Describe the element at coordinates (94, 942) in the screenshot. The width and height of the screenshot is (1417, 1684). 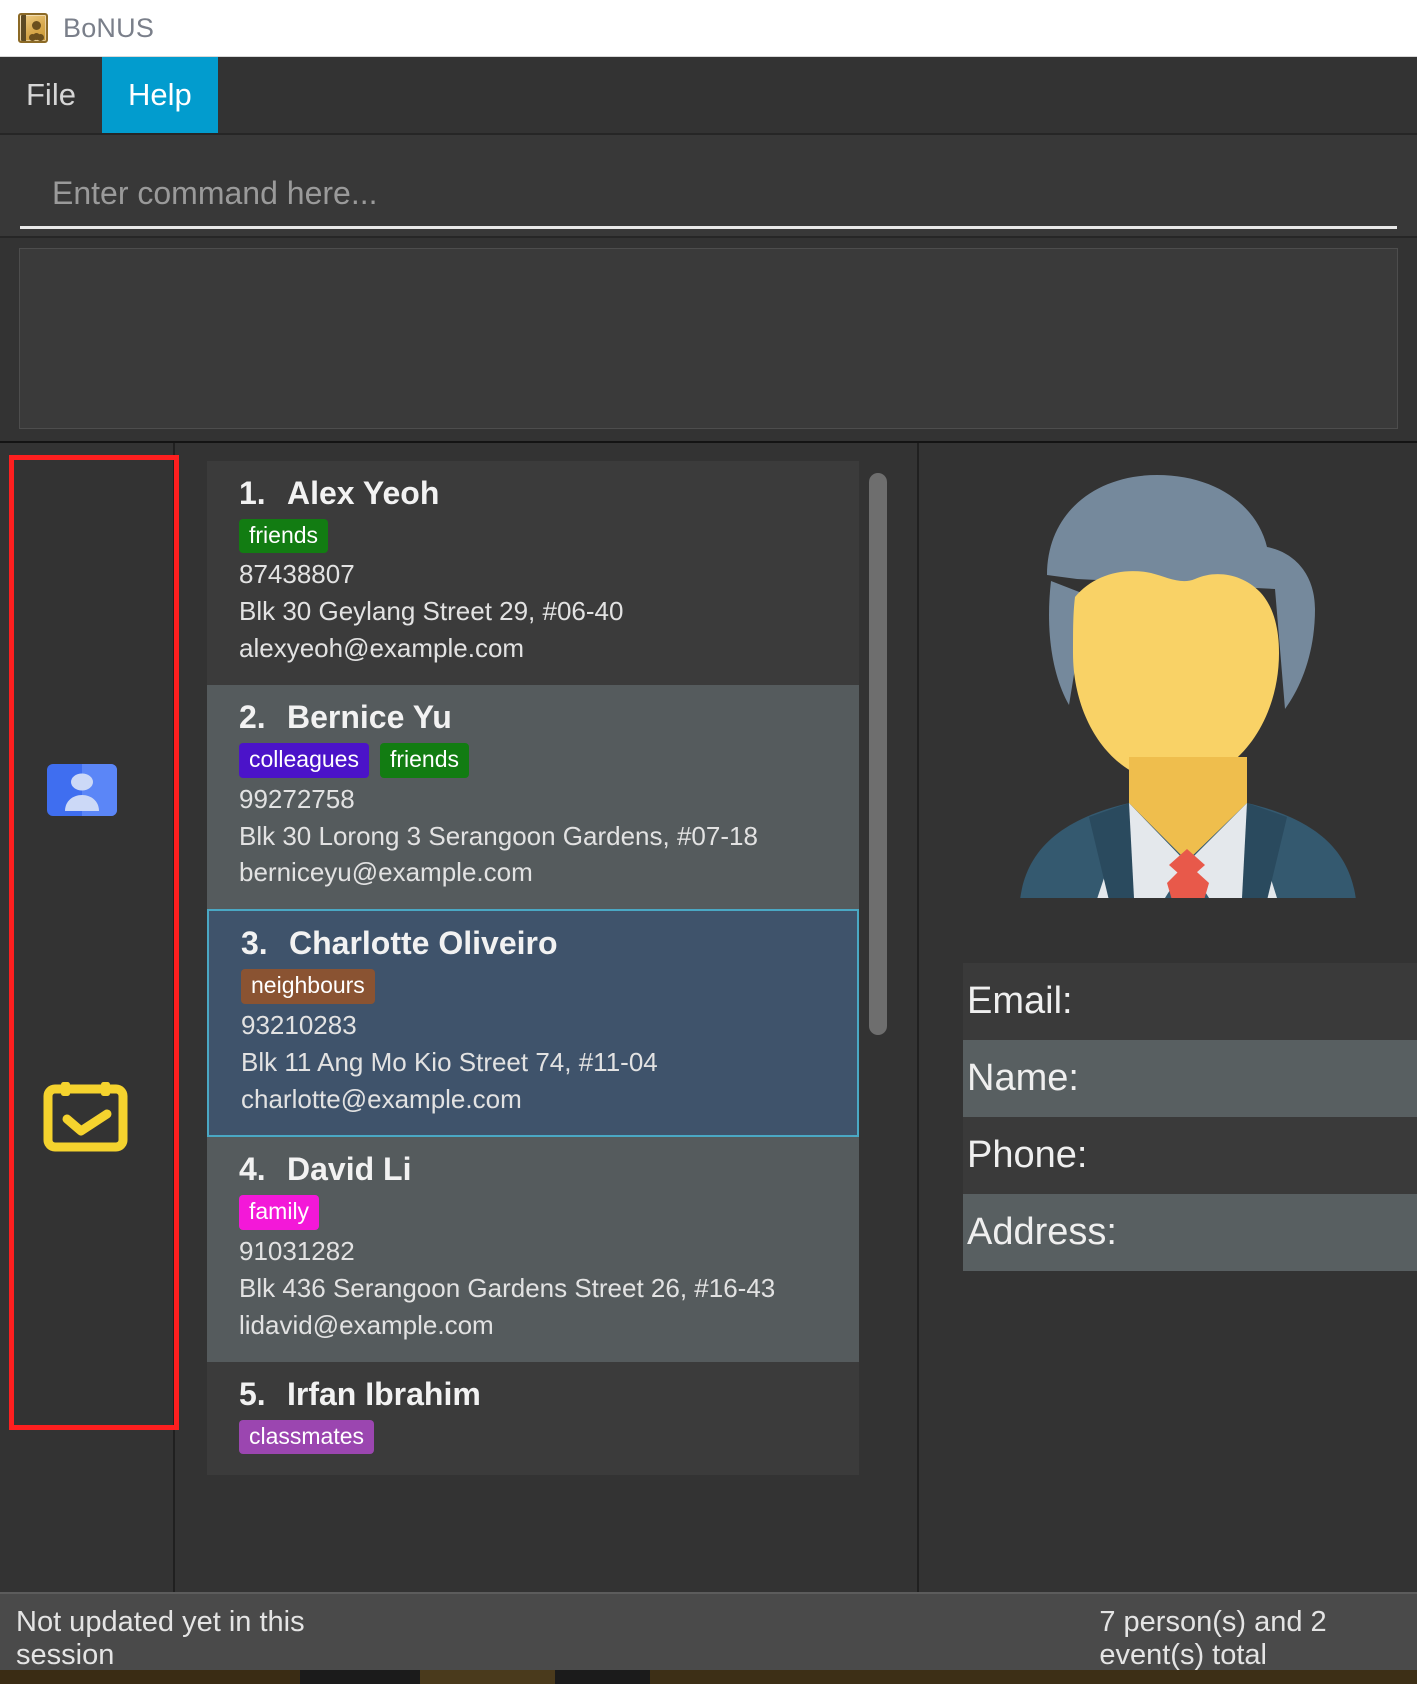
I see `sidebar-highlight-annotation` at that location.